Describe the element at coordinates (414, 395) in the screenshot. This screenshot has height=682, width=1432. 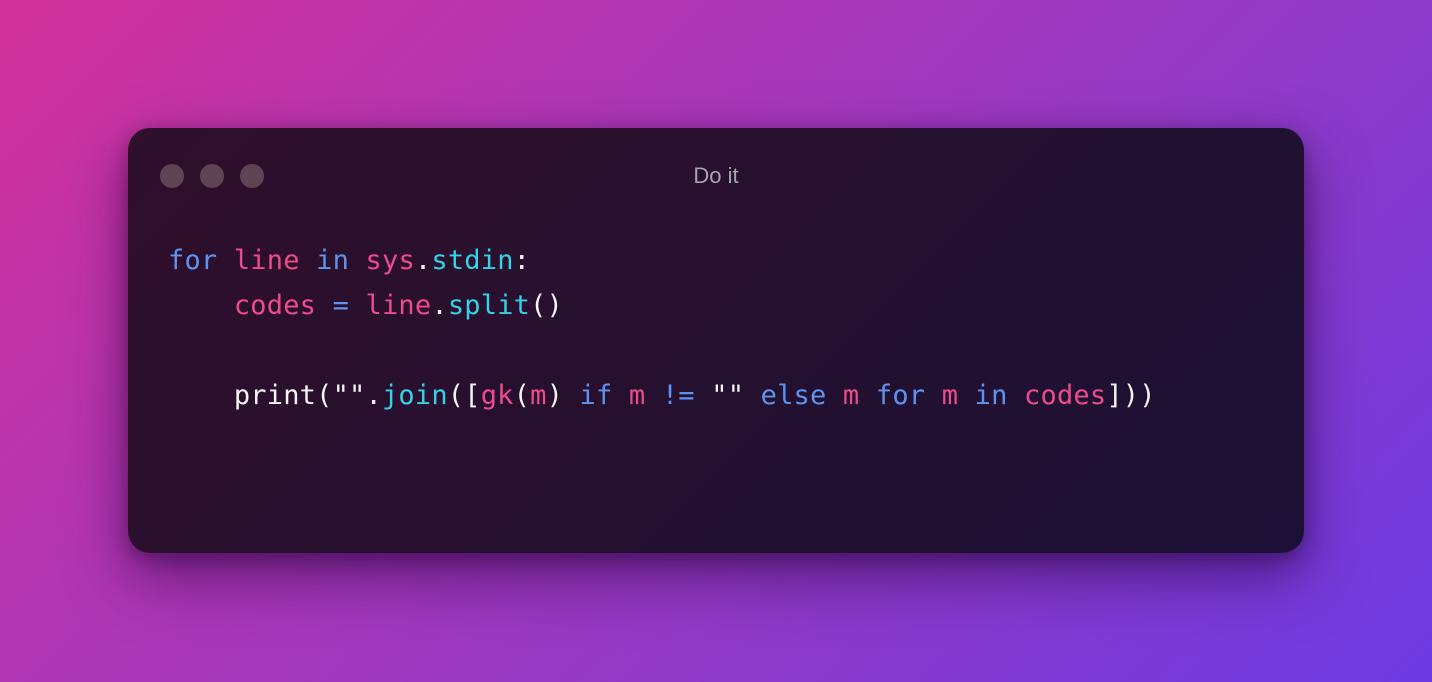
I see `code-token: join` at that location.